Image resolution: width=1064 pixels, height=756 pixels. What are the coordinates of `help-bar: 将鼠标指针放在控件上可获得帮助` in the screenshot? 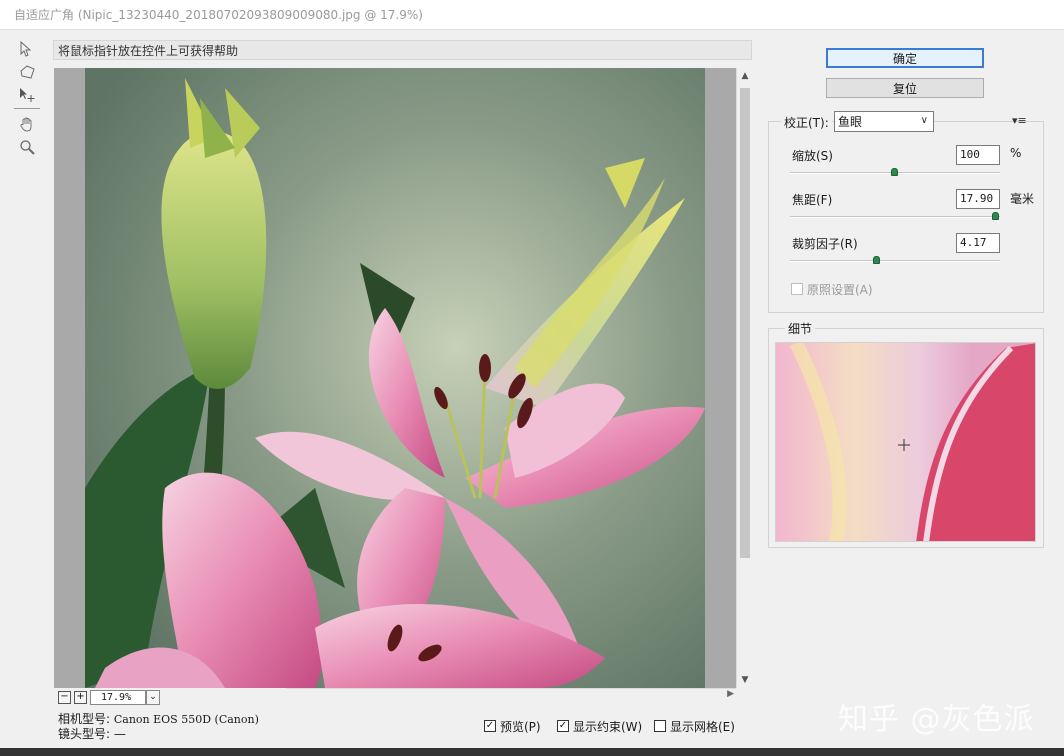 It's located at (402, 50).